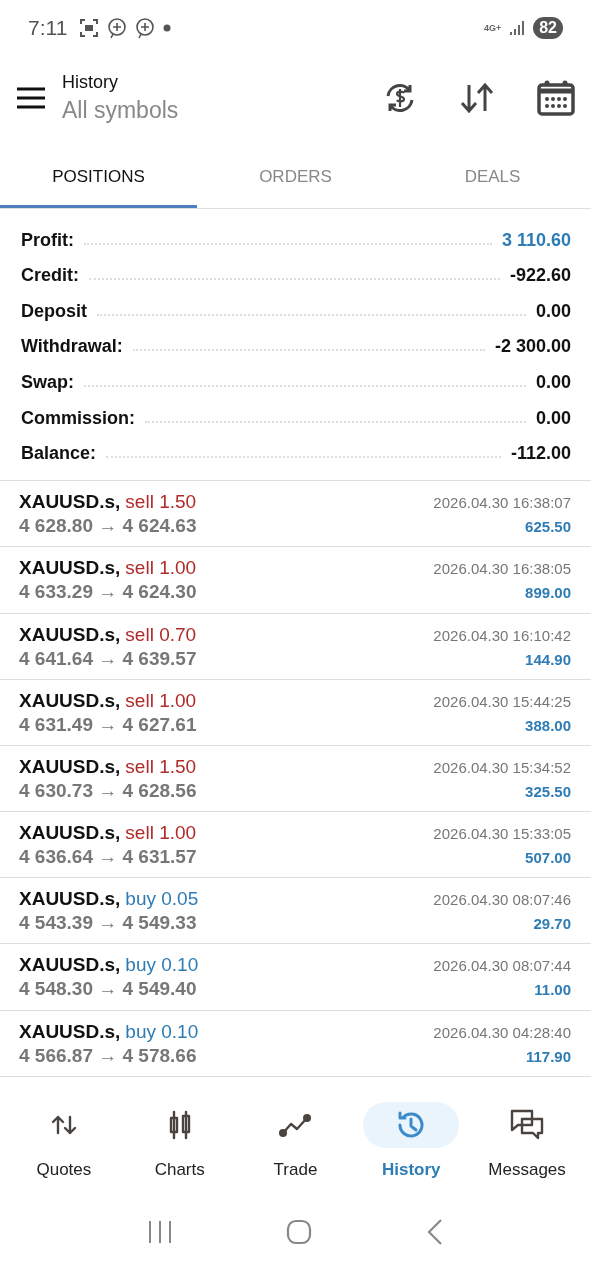 The height and width of the screenshot is (1280, 591). Describe the element at coordinates (162, 899) in the screenshot. I see `trade-type: buy 0.05` at that location.